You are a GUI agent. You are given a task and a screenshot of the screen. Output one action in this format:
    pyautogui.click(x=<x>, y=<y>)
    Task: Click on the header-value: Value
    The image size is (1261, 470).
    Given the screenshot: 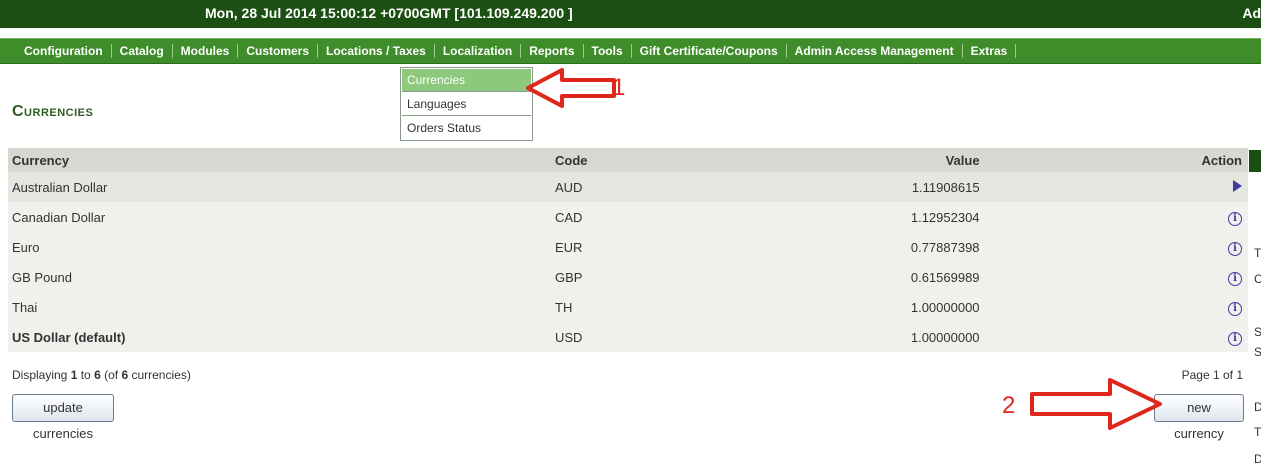 What is the action you would take?
    pyautogui.click(x=968, y=160)
    